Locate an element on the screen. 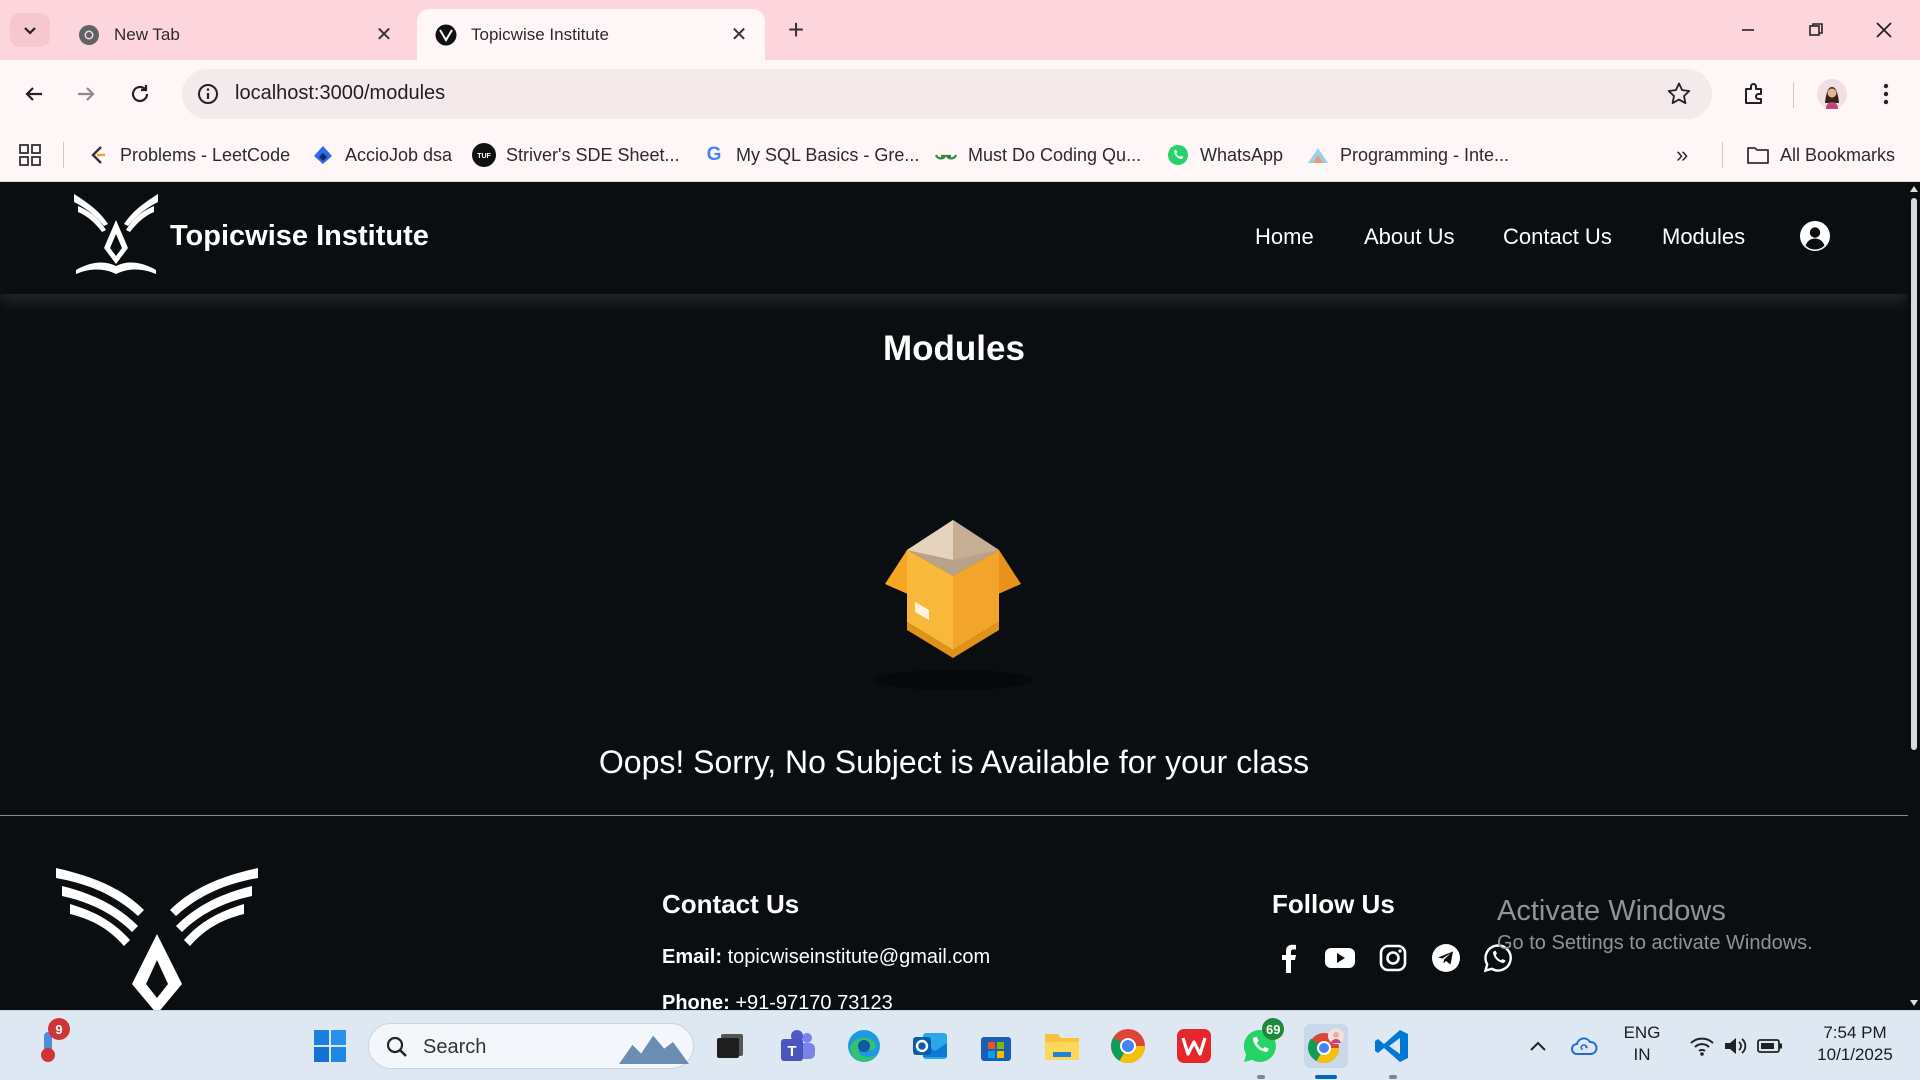 The width and height of the screenshot is (1920, 1080). scroll-down-arrow is located at coordinates (1914, 1003).